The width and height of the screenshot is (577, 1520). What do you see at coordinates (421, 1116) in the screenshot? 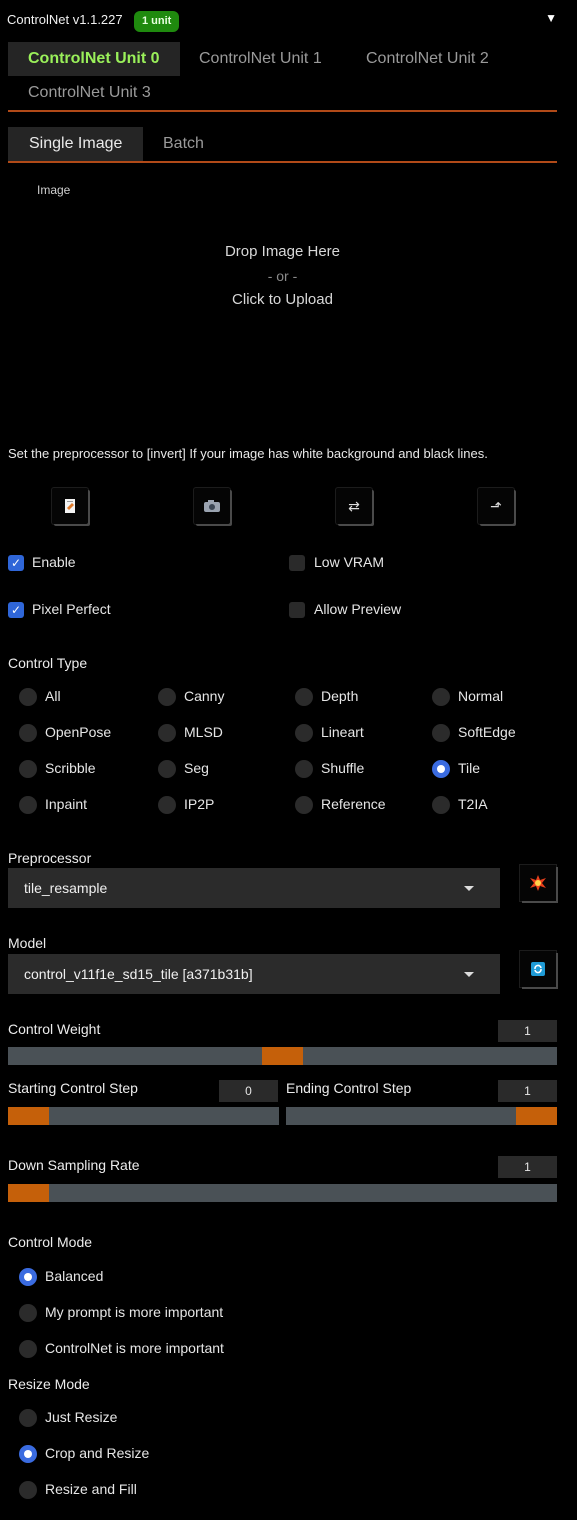
I see `ending-step-slider` at bounding box center [421, 1116].